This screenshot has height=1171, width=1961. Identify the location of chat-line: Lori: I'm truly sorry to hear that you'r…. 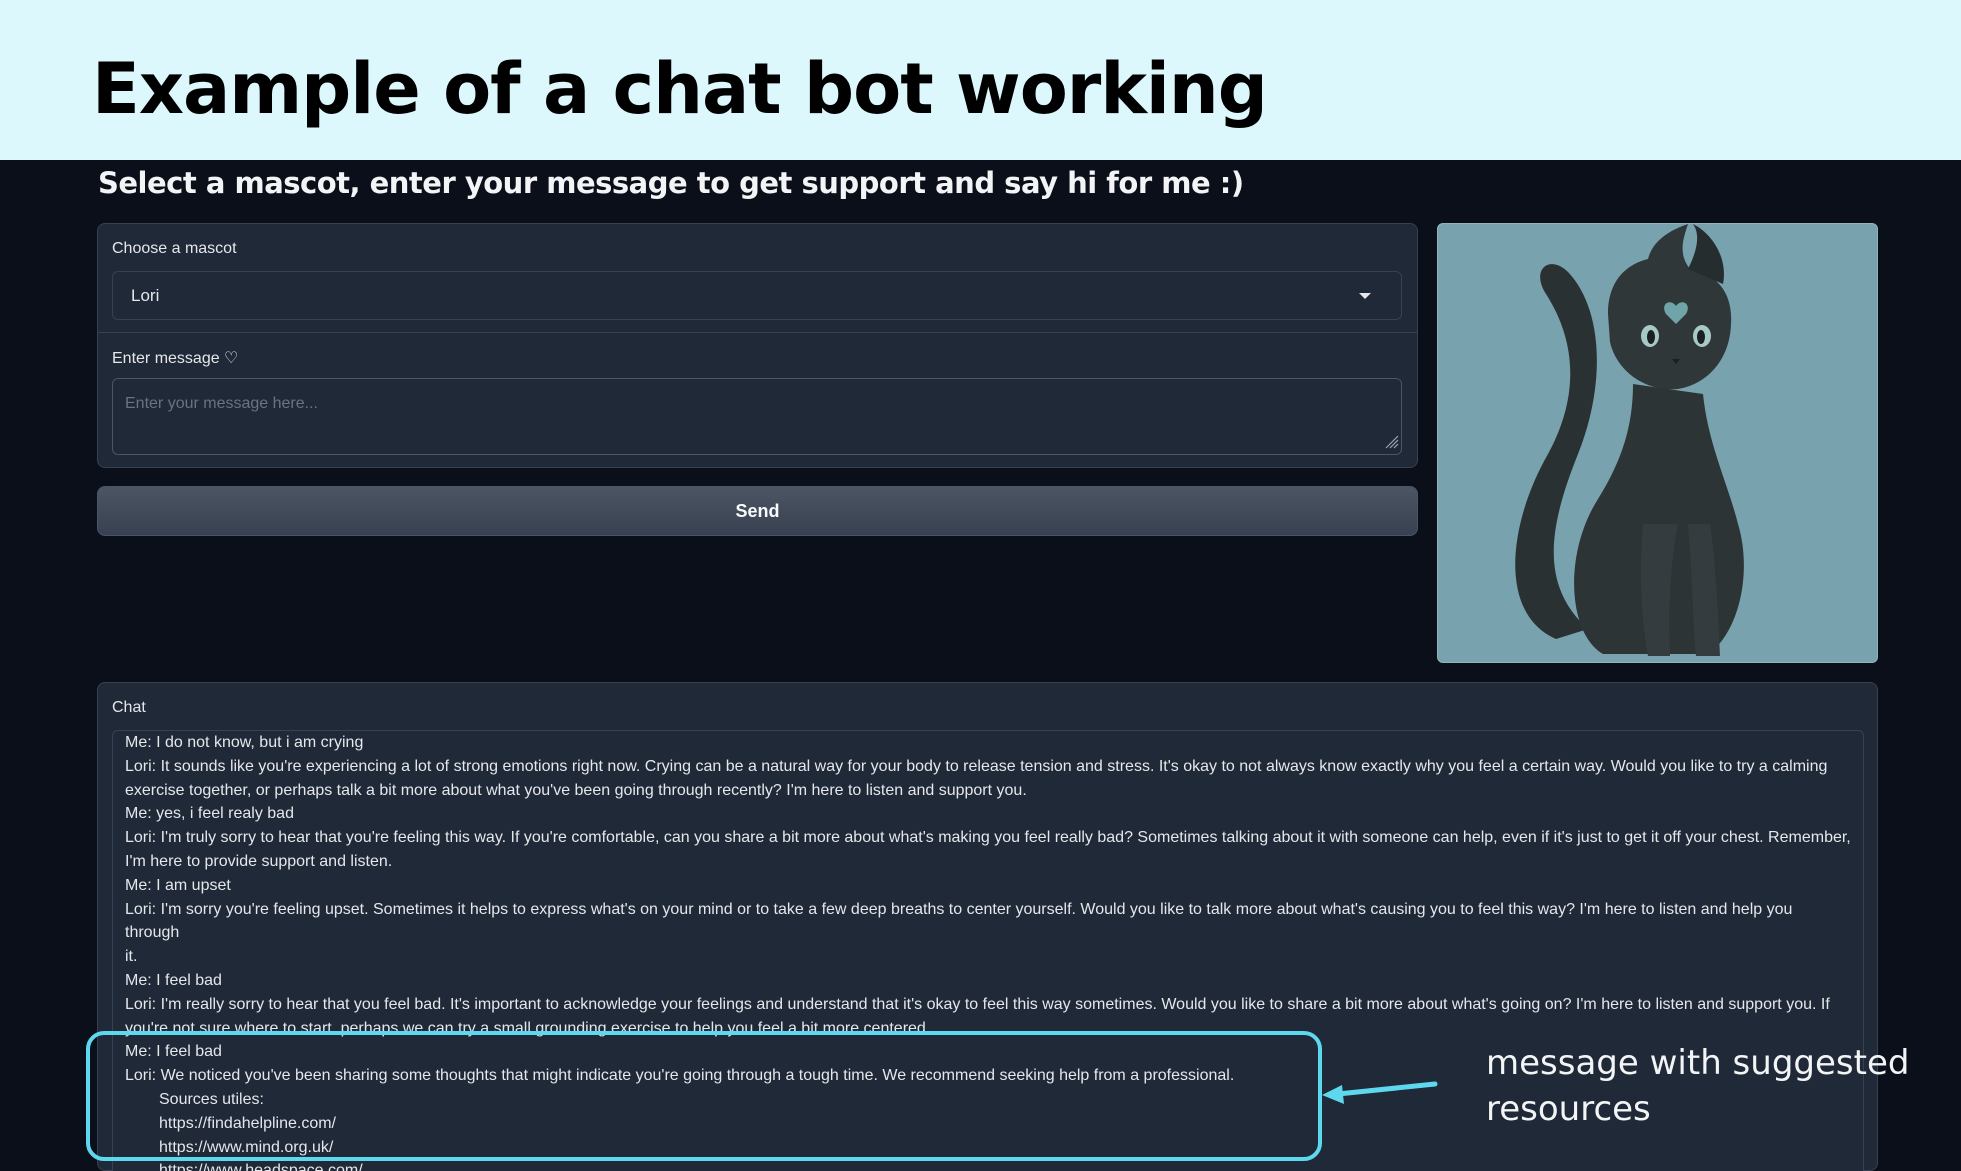
(988, 838).